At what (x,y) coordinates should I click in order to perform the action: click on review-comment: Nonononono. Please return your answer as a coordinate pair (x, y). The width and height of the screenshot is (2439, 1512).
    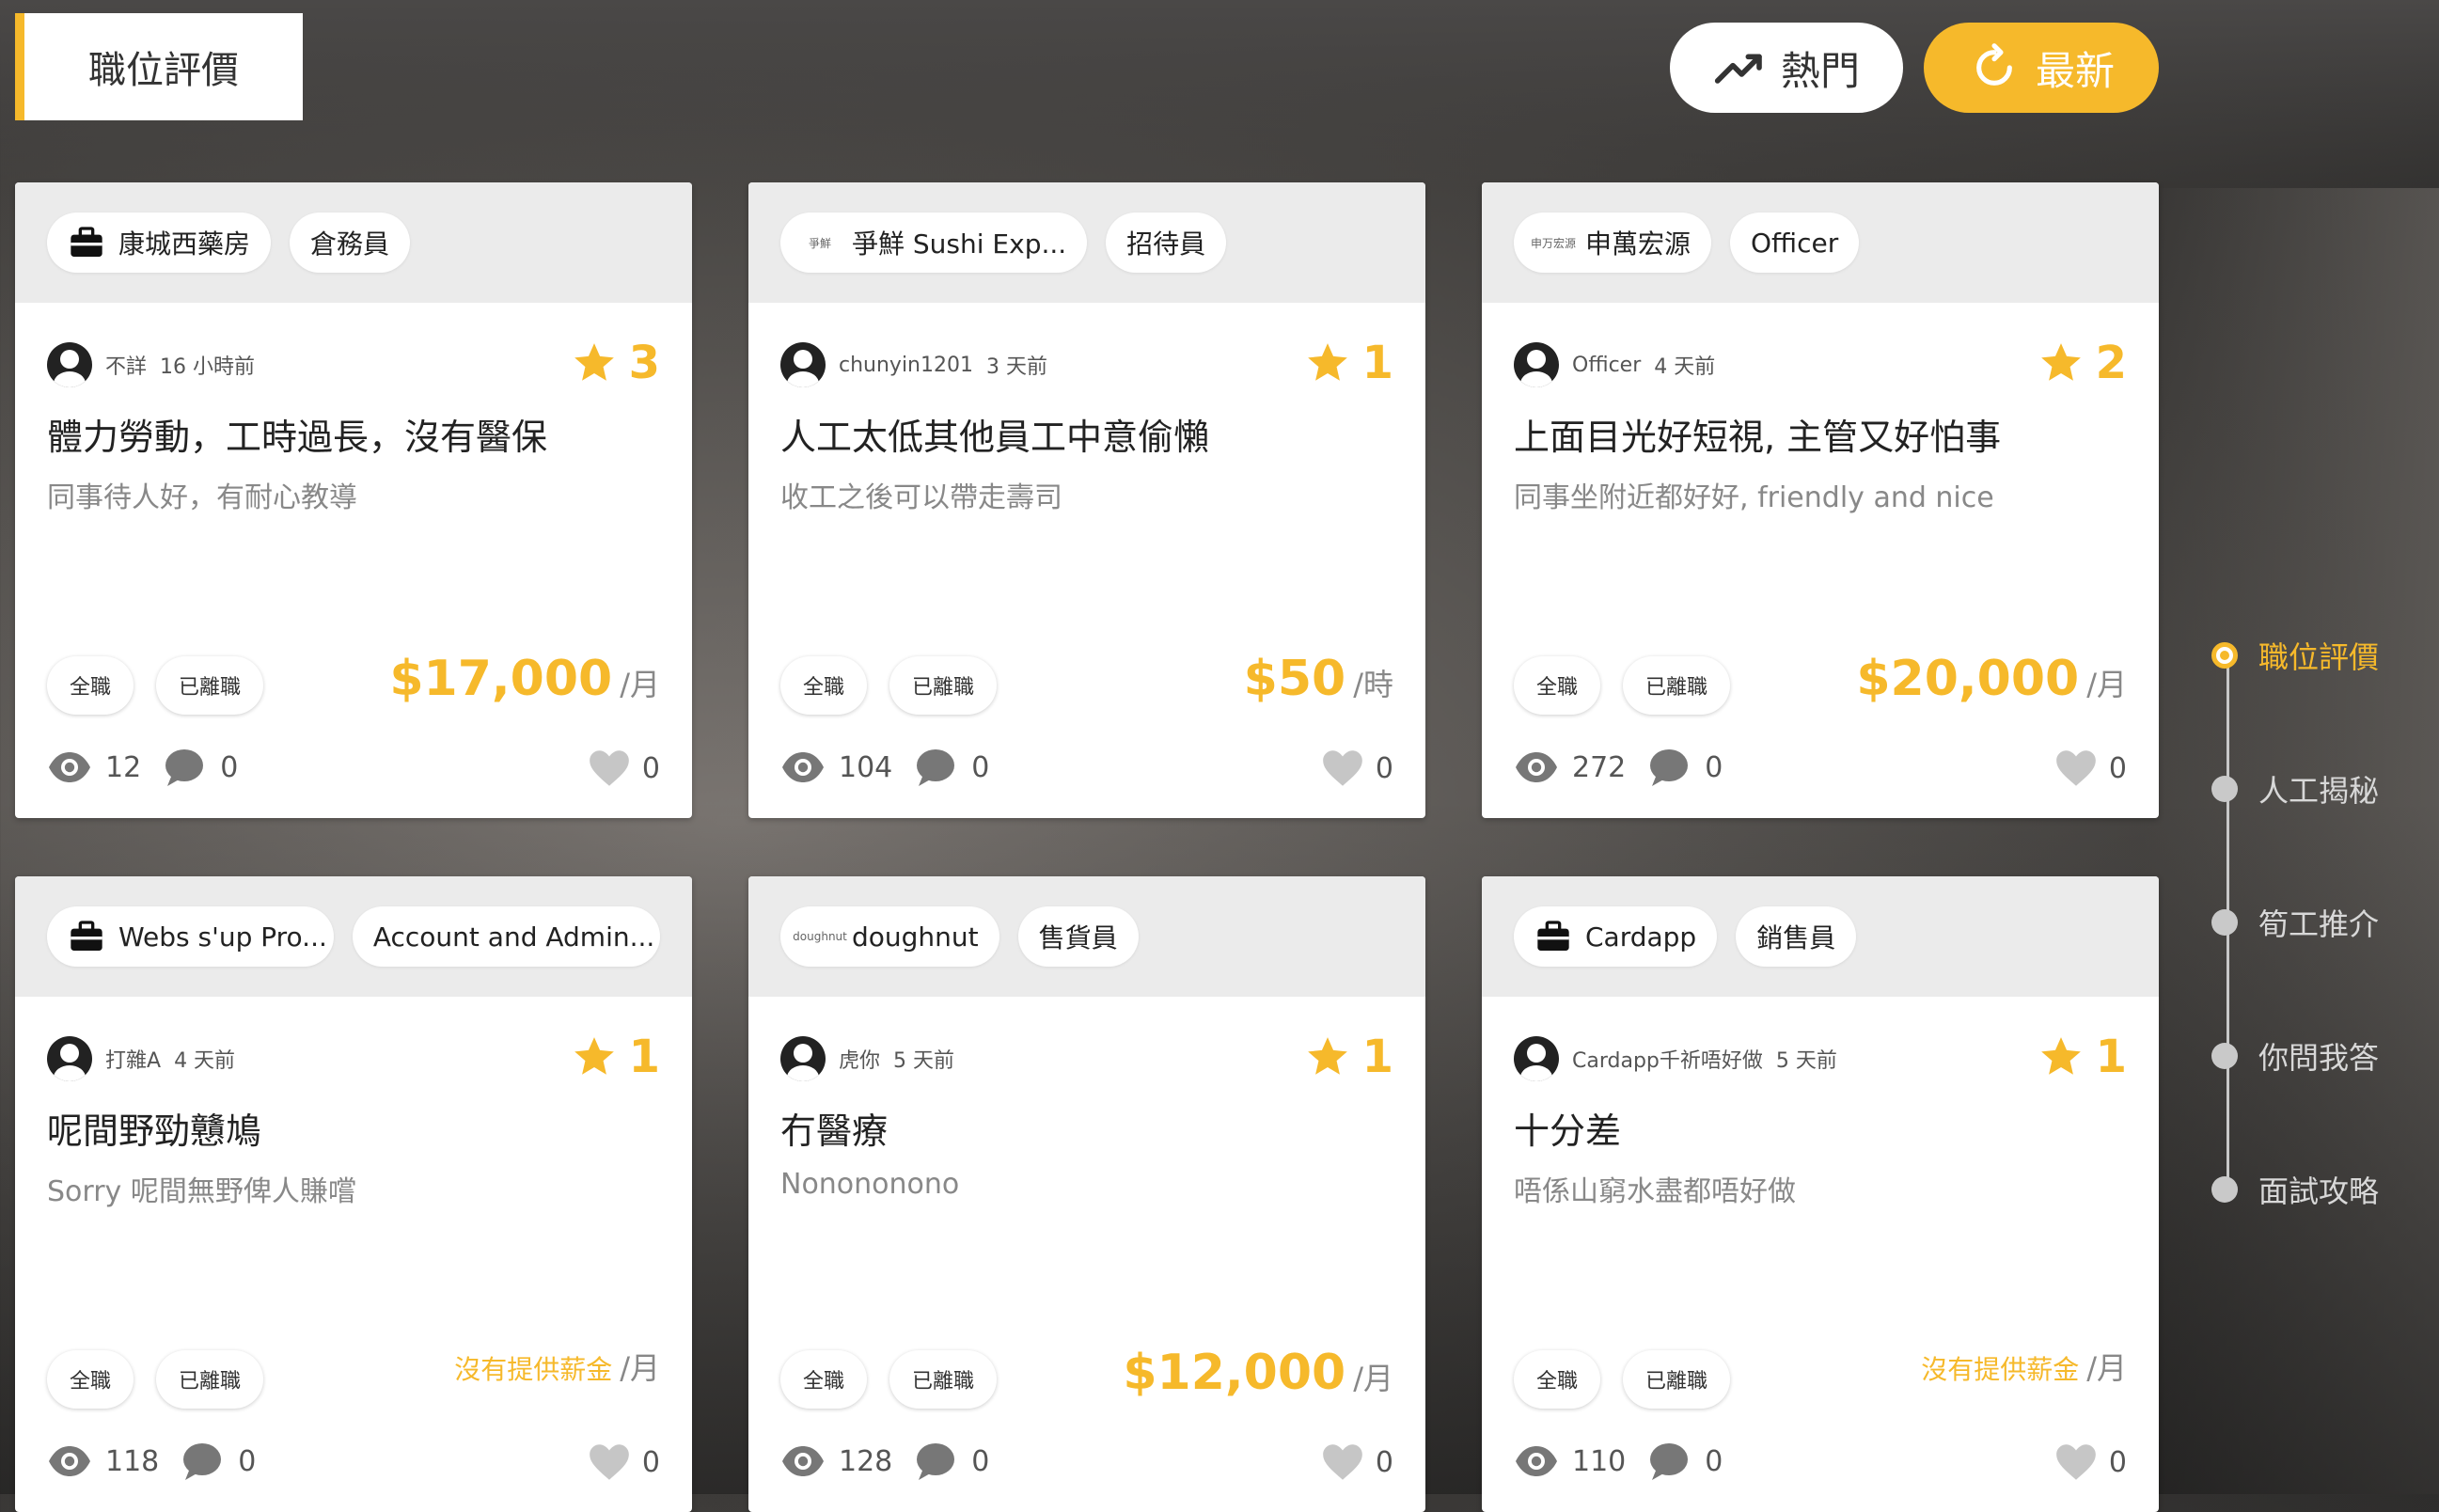
    Looking at the image, I should click on (870, 1184).